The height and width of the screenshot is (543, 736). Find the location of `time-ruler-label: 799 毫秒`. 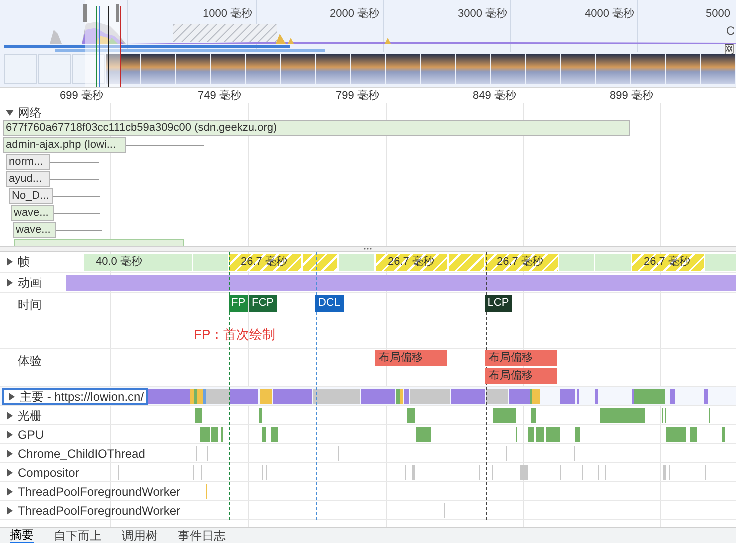

time-ruler-label: 799 毫秒 is located at coordinates (358, 96).